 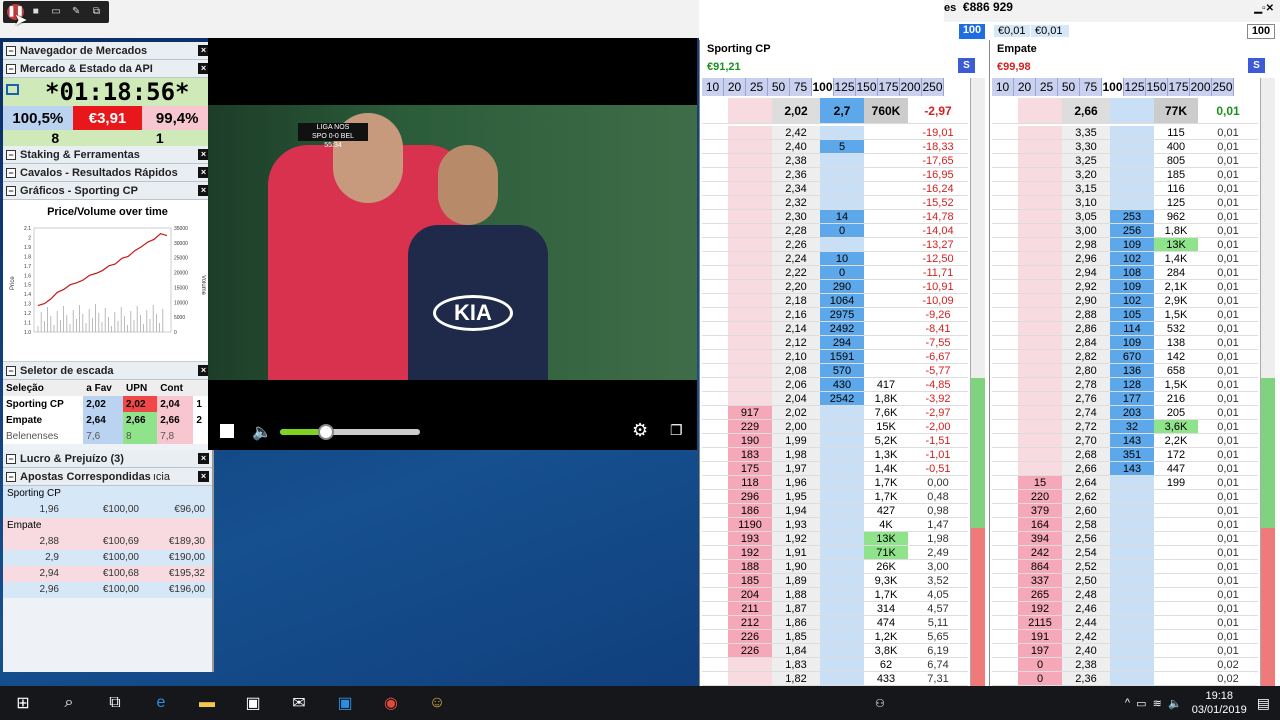 I want to click on ladder-row: 1190 1,93 4K 1,47, so click(x=835, y=525).